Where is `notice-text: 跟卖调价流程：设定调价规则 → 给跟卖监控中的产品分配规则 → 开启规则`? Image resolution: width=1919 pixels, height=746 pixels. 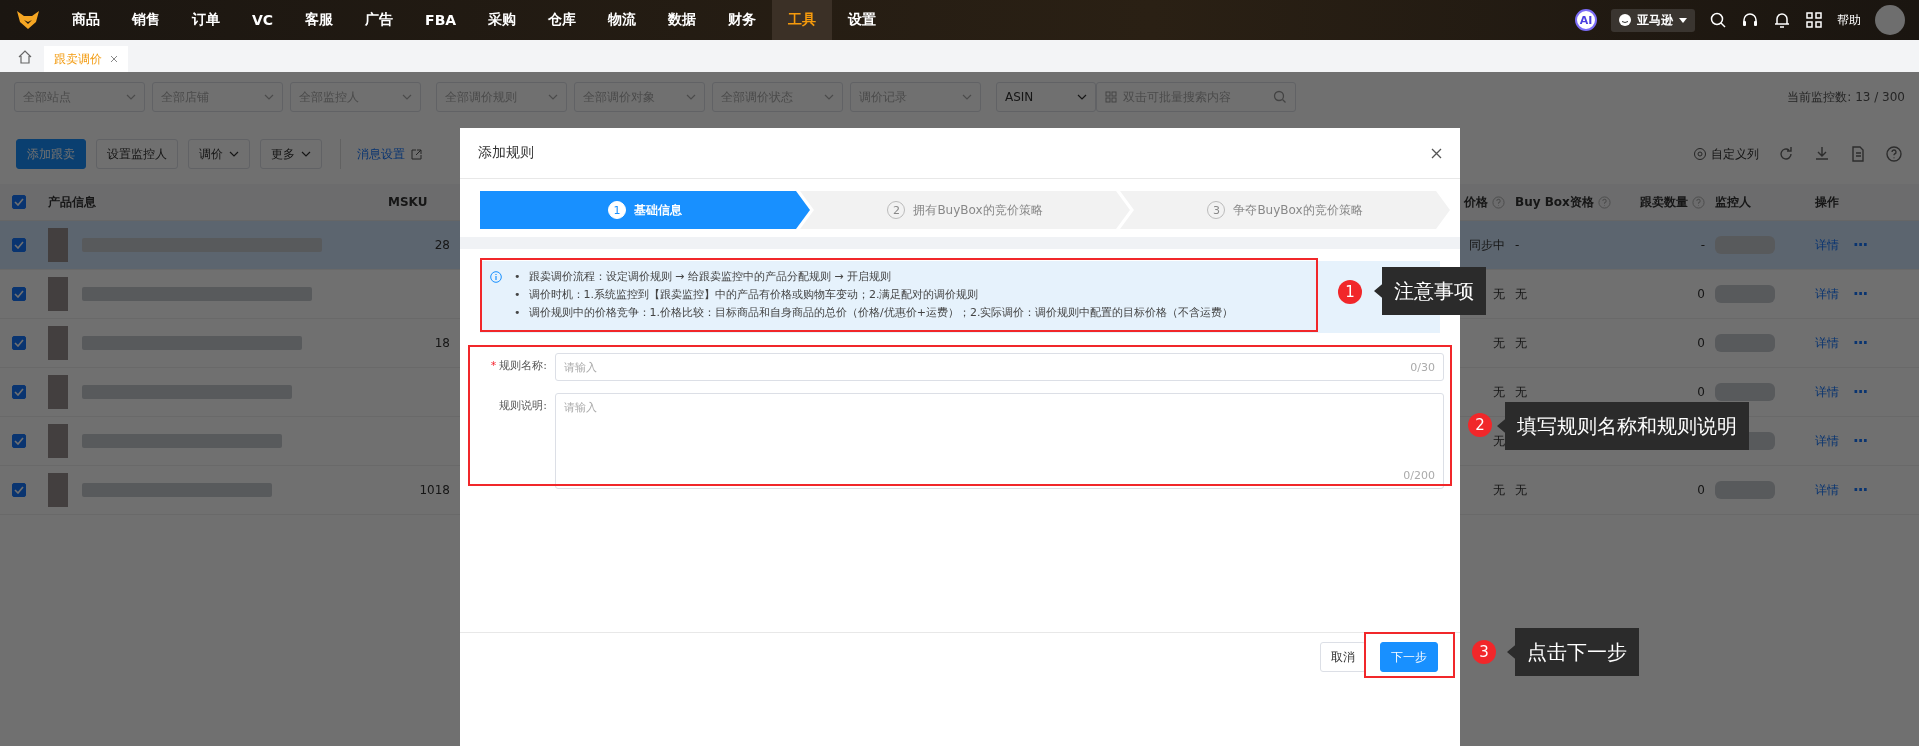
notice-text: 跟卖调价流程：设定调价规则 → 给跟卖监控中的产品分配规则 → 开启规则 is located at coordinates (709, 277).